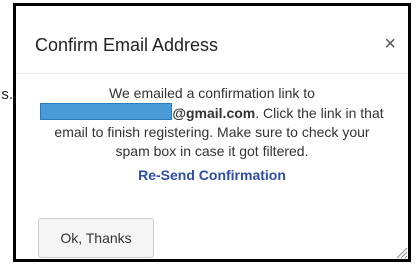 The image size is (417, 264). Describe the element at coordinates (212, 175) in the screenshot. I see `resend-confirmation-link: Re-Send Confirmation` at that location.